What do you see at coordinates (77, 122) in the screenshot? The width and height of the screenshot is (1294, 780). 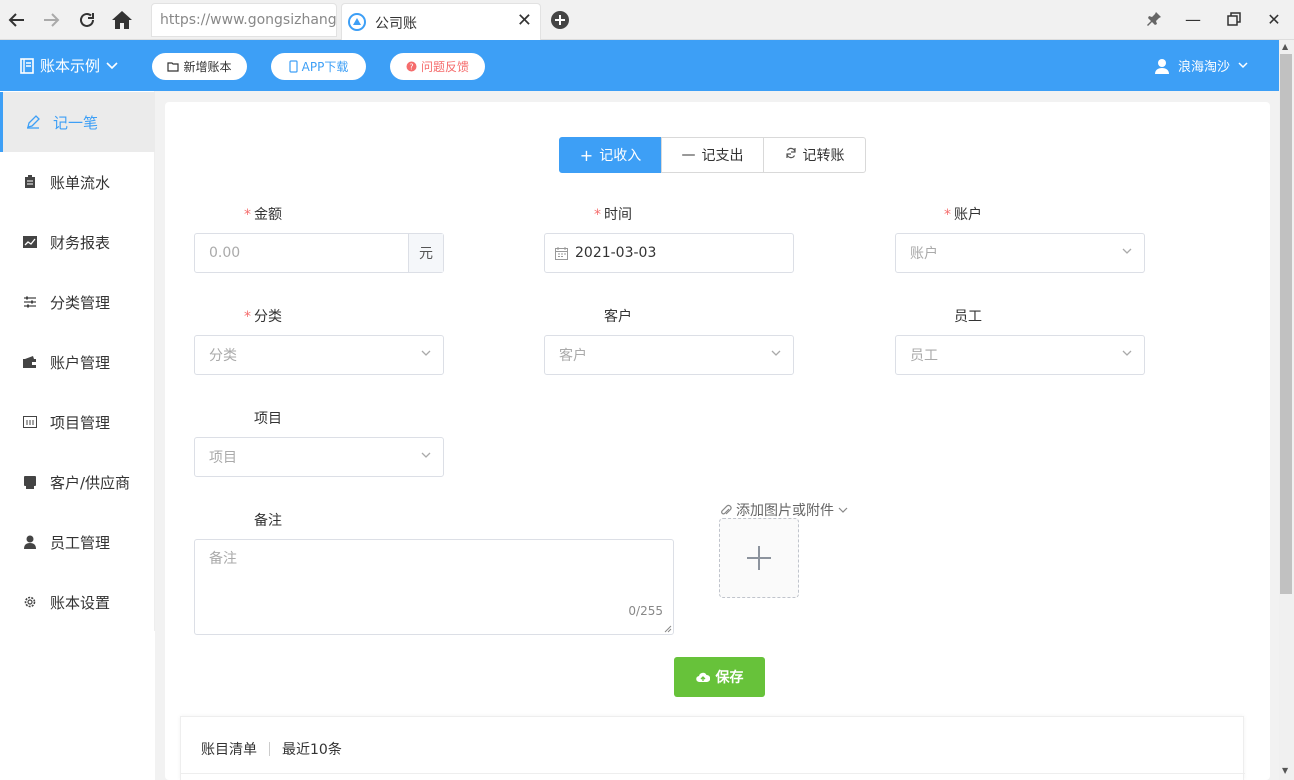 I see `sidebar-item-record: 记一笔` at bounding box center [77, 122].